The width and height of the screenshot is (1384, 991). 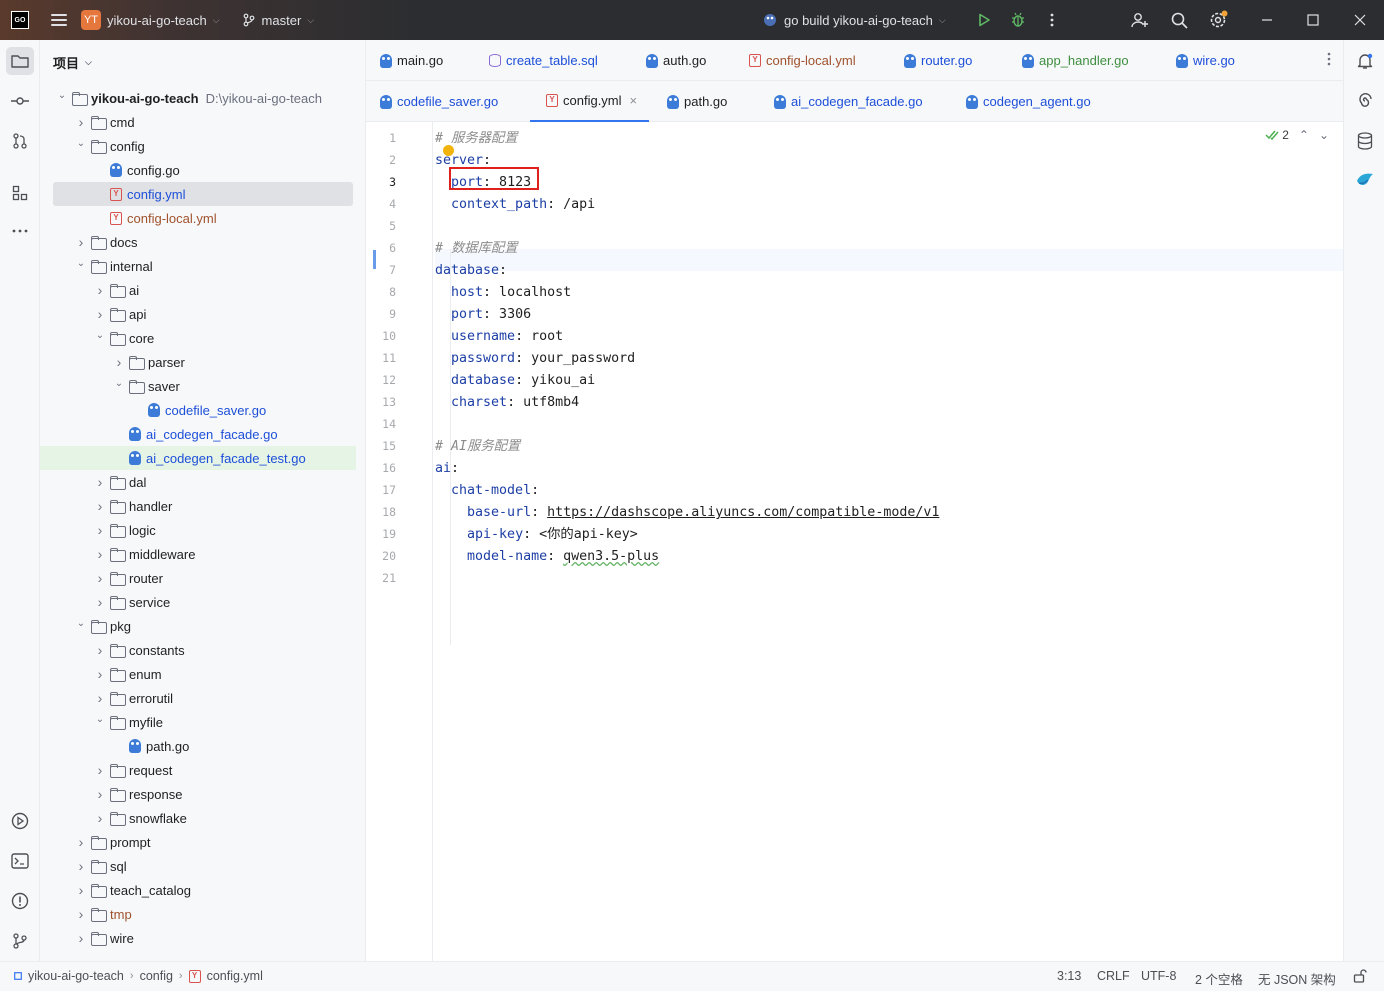 What do you see at coordinates (1052, 20) in the screenshot?
I see `more-actions-button` at bounding box center [1052, 20].